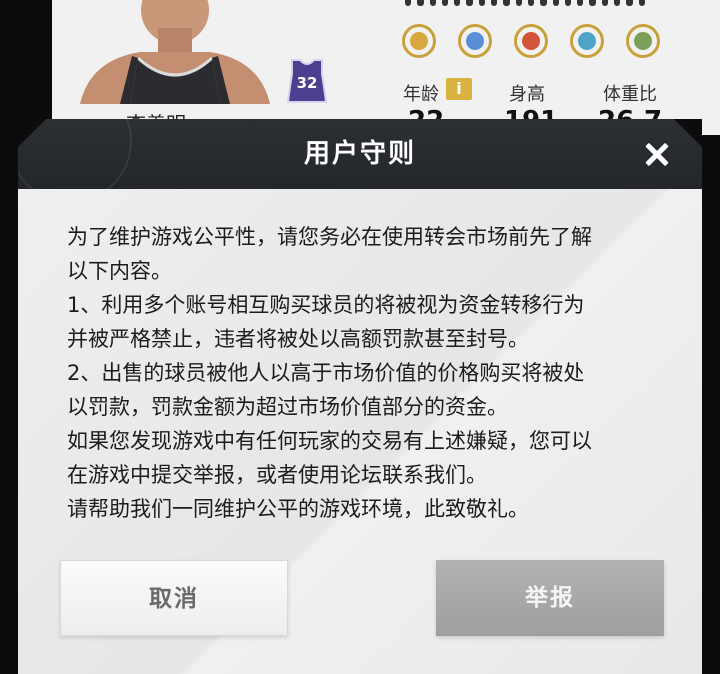 The width and height of the screenshot is (720, 674). I want to click on info-icon: i, so click(459, 89).